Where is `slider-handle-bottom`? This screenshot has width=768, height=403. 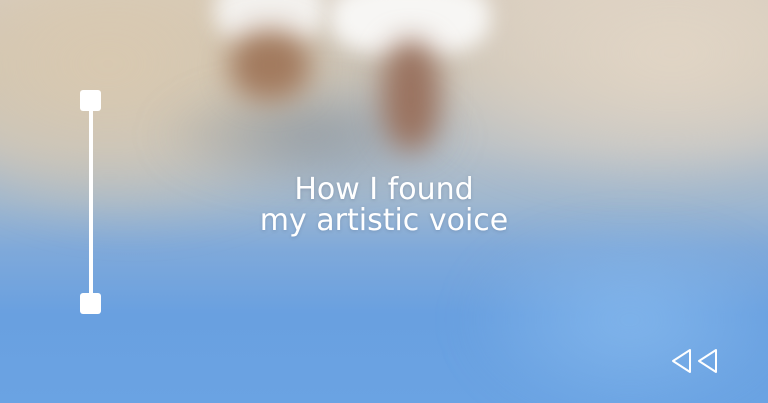
slider-handle-bottom is located at coordinates (90, 303).